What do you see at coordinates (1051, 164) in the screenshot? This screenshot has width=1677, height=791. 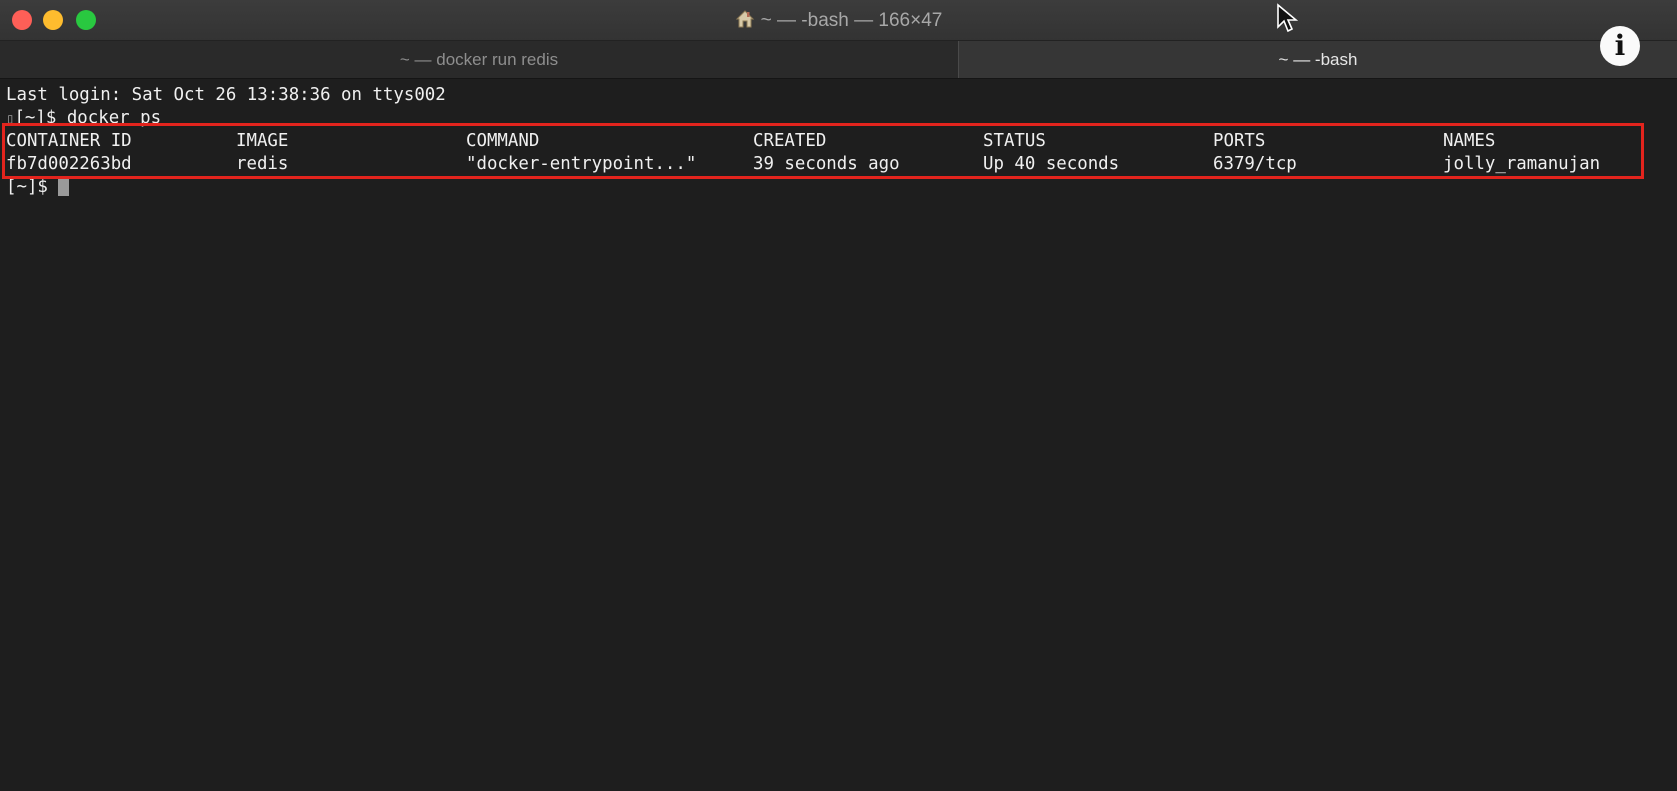 I see `cell-status: Up 40 seconds` at bounding box center [1051, 164].